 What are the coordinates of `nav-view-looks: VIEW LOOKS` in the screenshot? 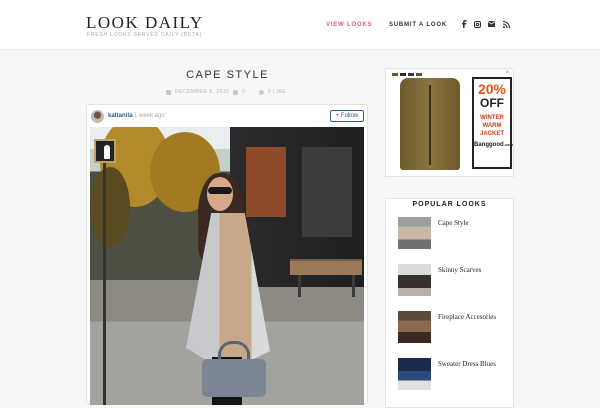 It's located at (349, 25).